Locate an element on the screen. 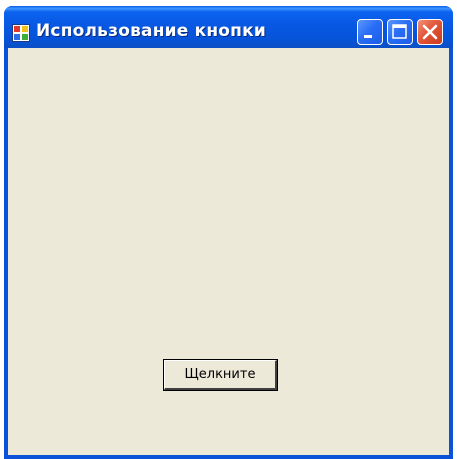 Image resolution: width=457 pixels, height=459 pixels. title-bar: Использование кнопки is located at coordinates (228, 27).